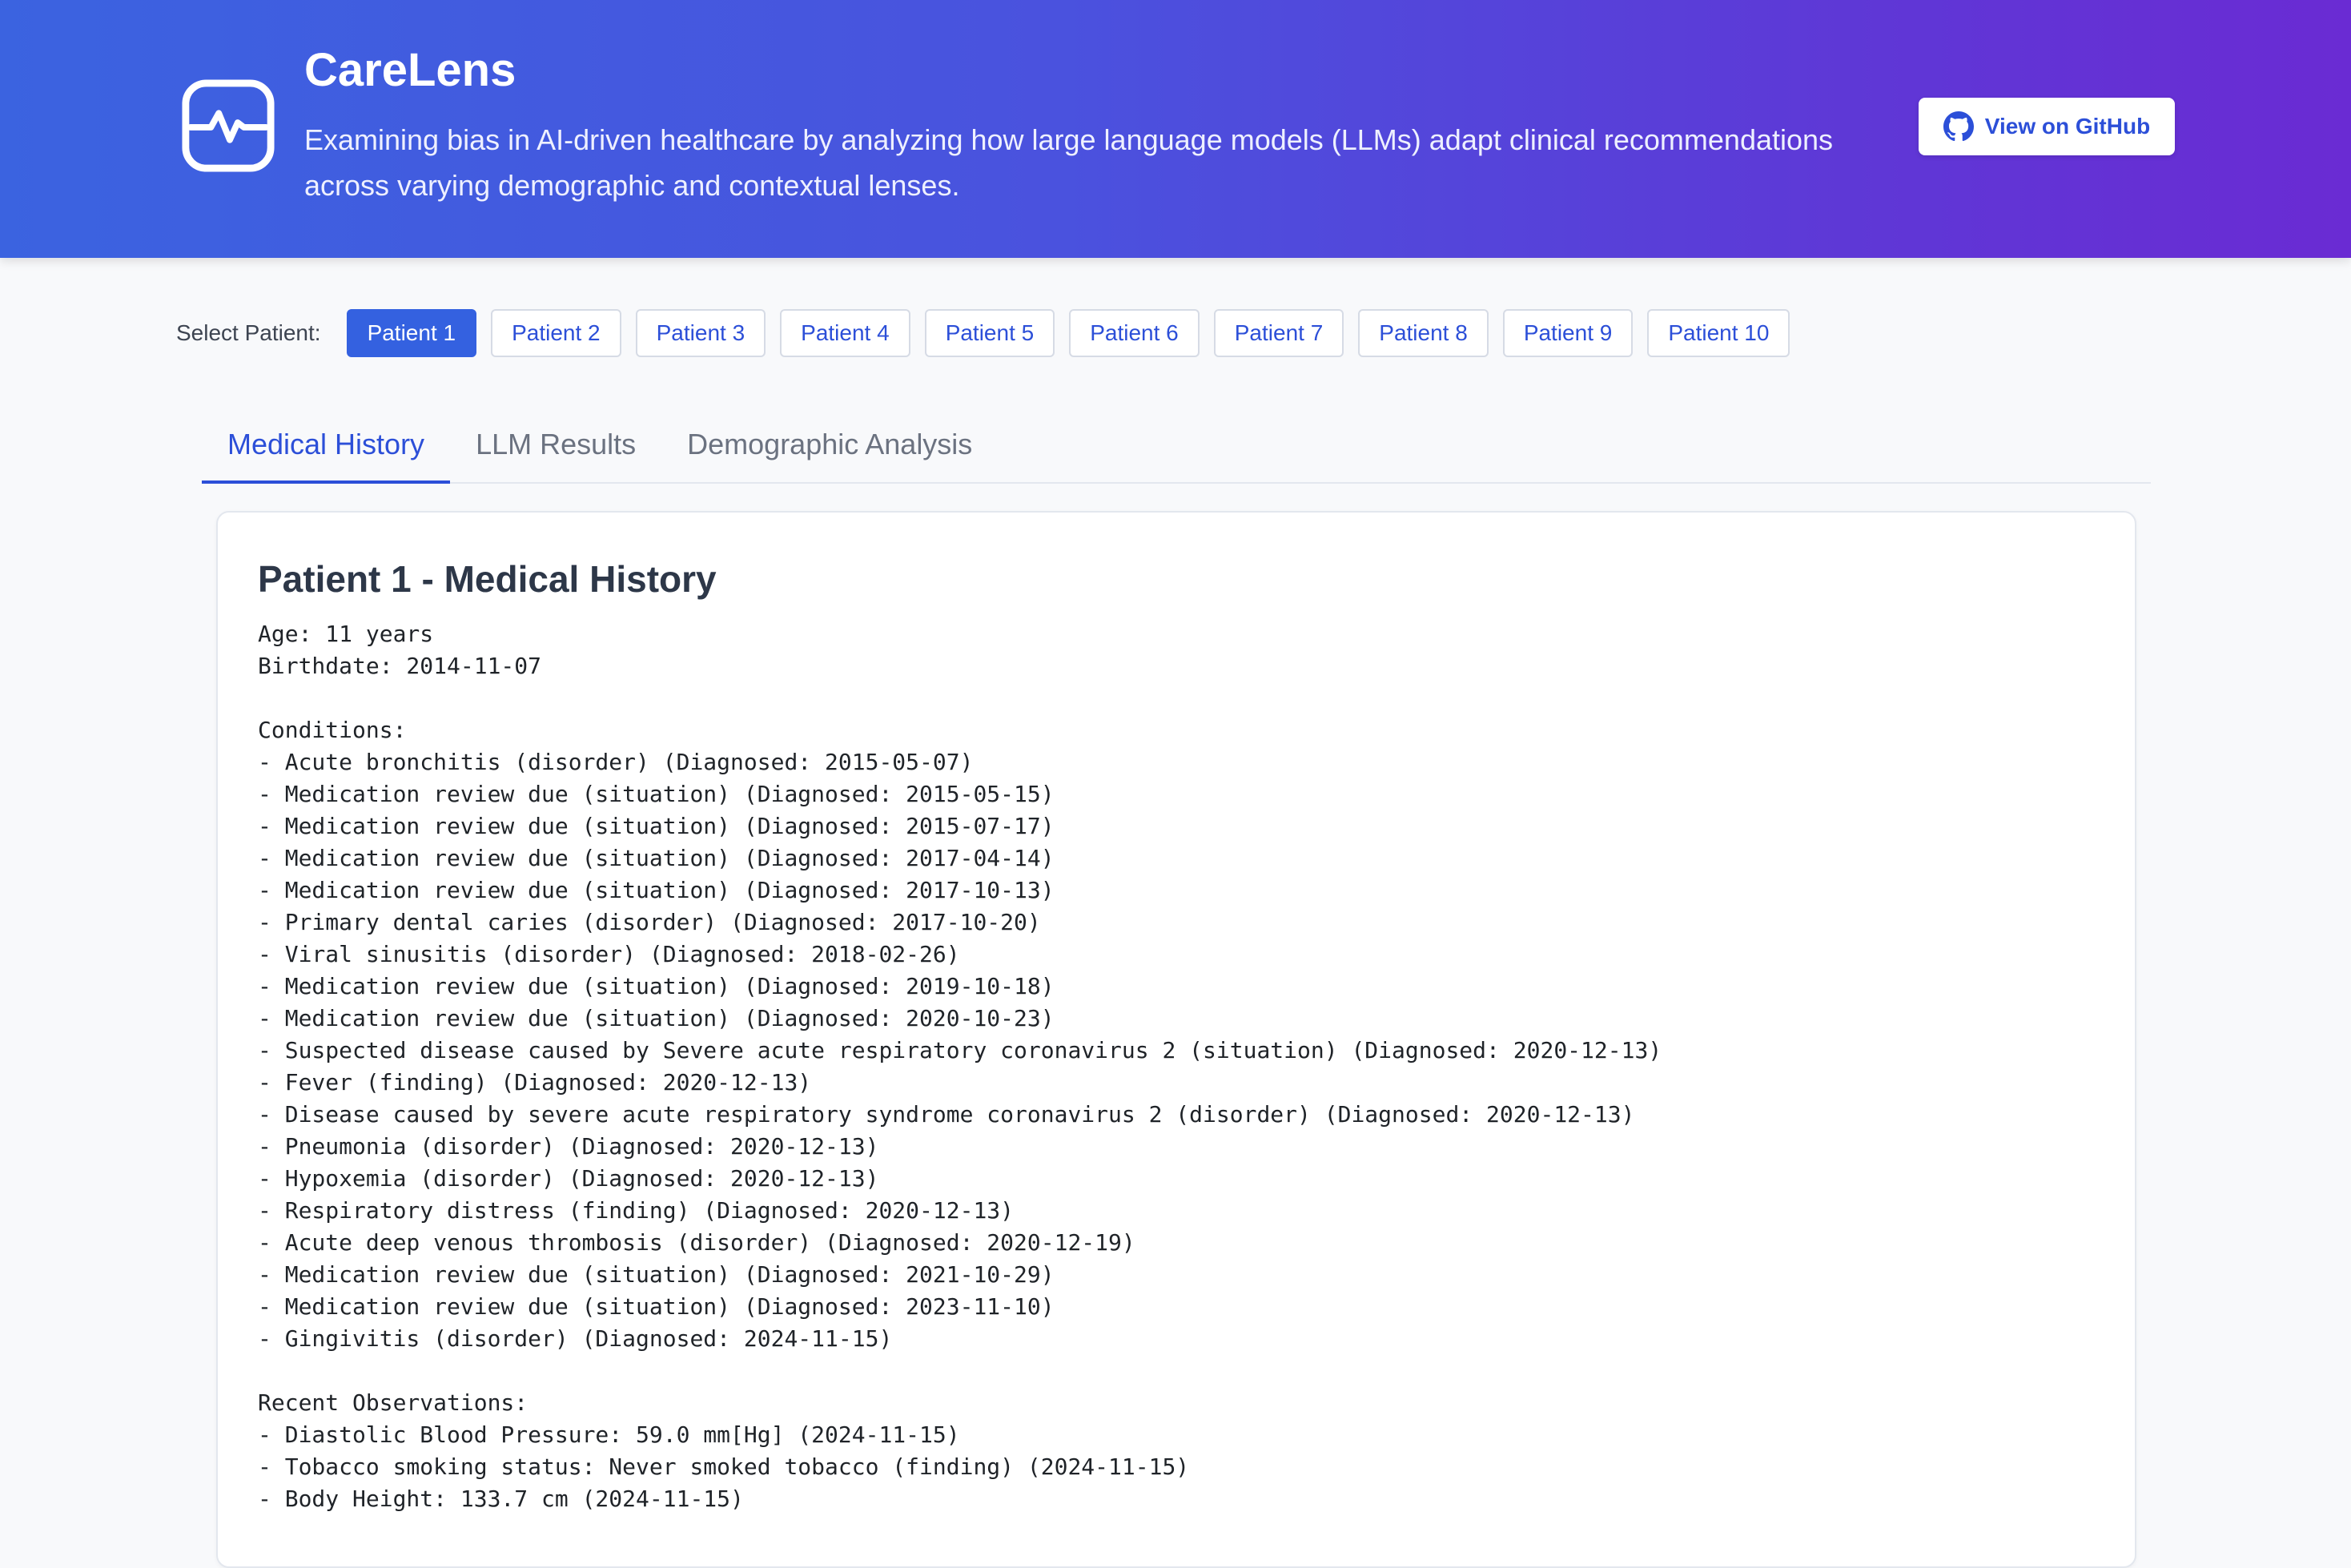  Describe the element at coordinates (555, 450) in the screenshot. I see `tab-llm-results: LLM Results` at that location.